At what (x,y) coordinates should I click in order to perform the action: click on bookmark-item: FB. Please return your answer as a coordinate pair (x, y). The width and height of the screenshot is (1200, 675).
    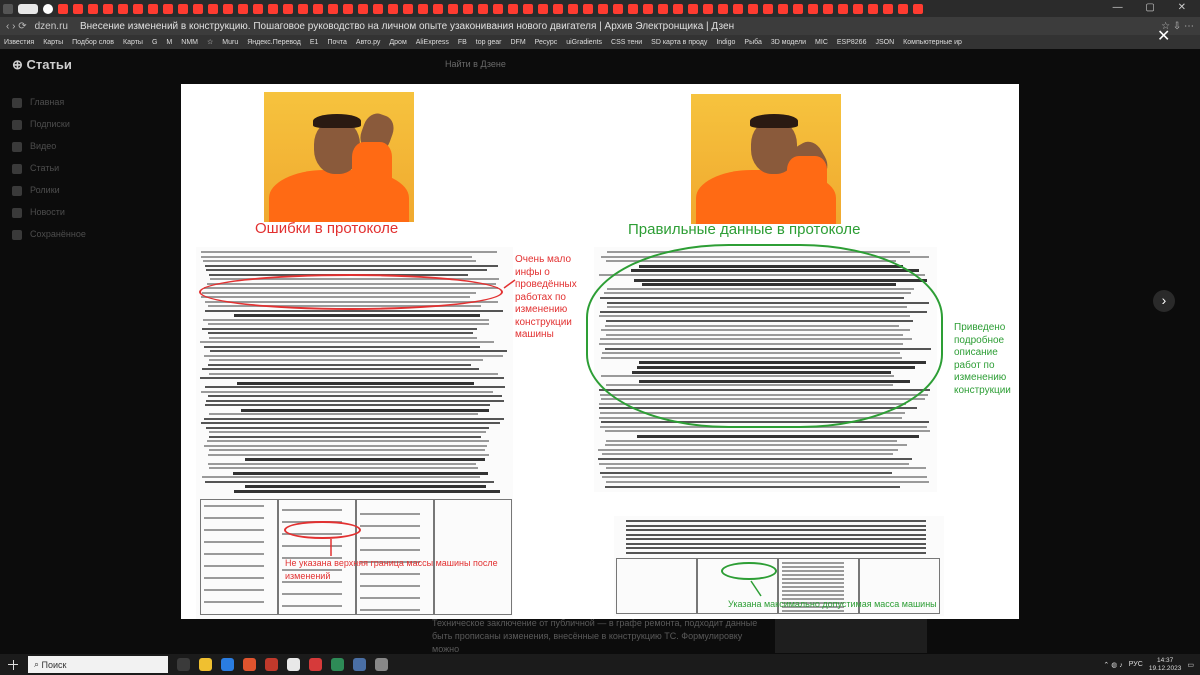
    Looking at the image, I should click on (462, 42).